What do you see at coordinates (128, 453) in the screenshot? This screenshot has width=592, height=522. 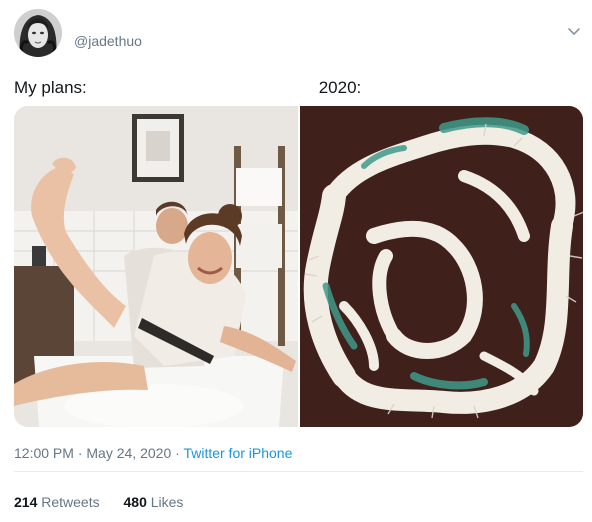 I see `tweet-date: May 24, 2020` at bounding box center [128, 453].